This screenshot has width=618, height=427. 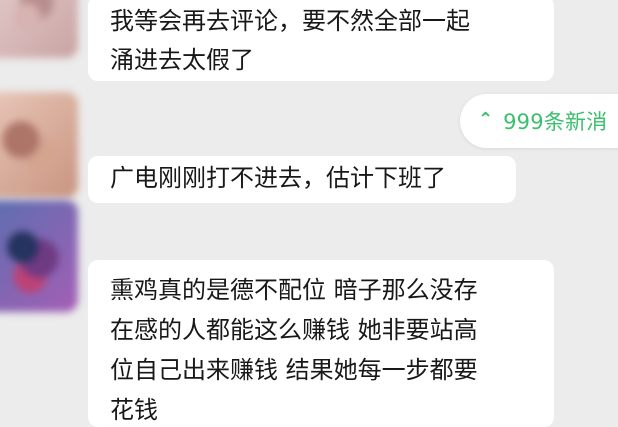 What do you see at coordinates (321, 40) in the screenshot?
I see `message-bubble: 我等会再去评论，要不然全部一起 涌进去太假了` at bounding box center [321, 40].